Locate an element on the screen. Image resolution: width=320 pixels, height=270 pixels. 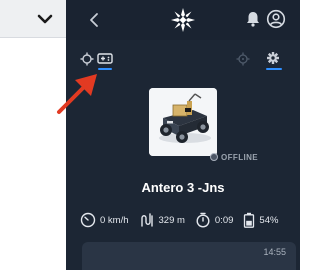
target-icon is located at coordinates (243, 59).